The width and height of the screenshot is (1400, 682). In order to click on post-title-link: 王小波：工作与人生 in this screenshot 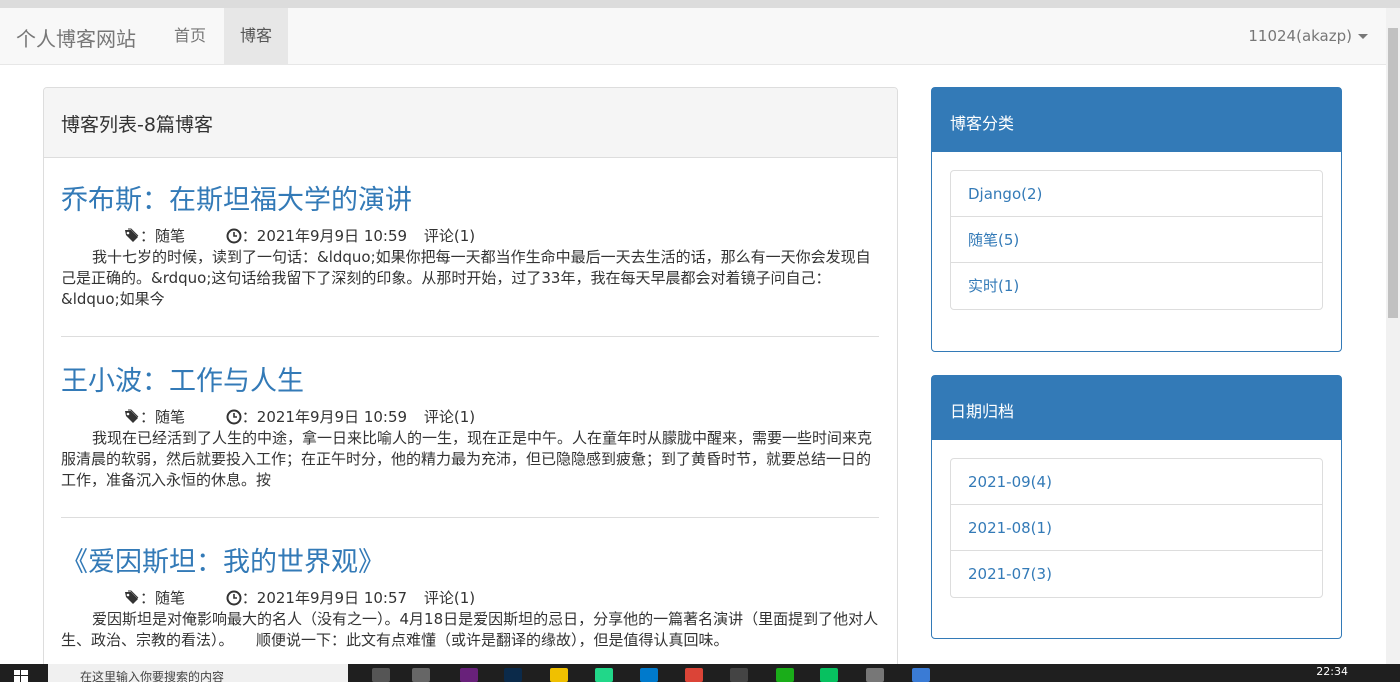, I will do `click(470, 382)`.